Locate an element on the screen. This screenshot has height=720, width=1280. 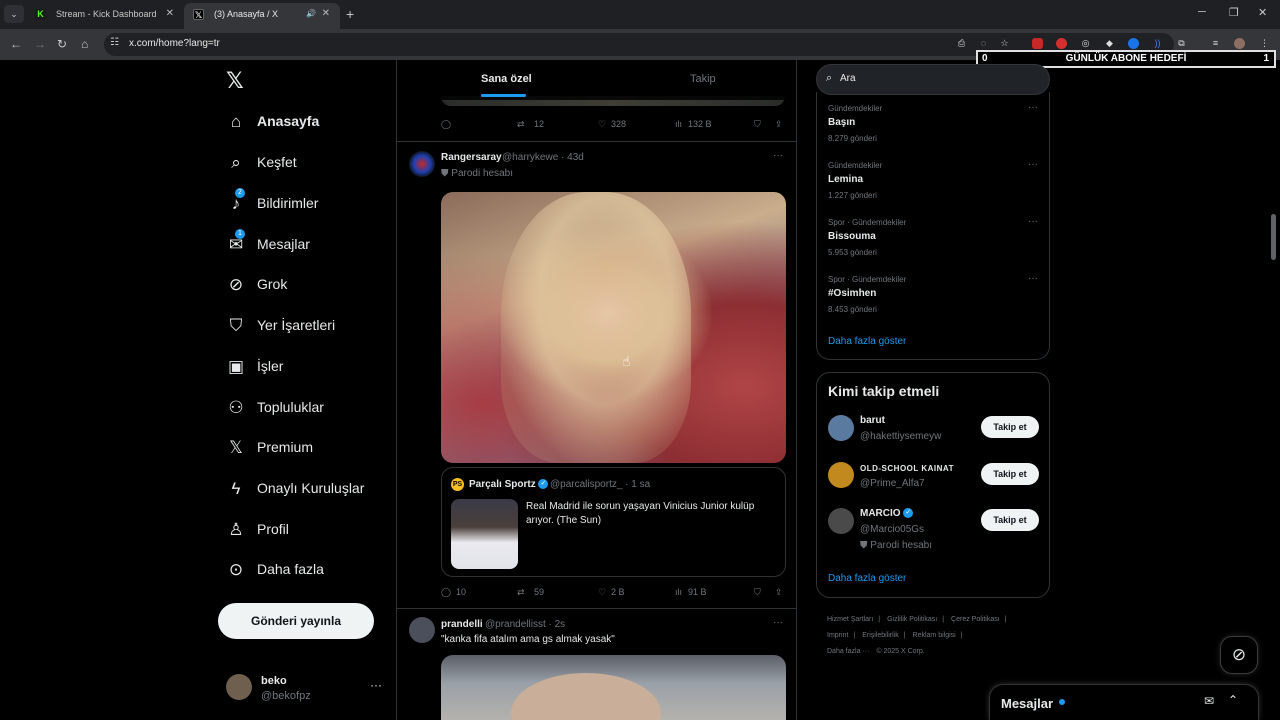
tab-search-button: ⌄ is located at coordinates (14, 14).